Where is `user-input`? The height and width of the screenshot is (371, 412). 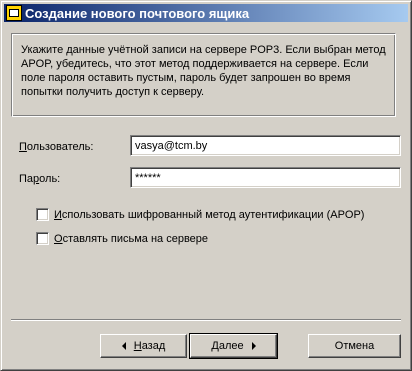 user-input is located at coordinates (265, 145).